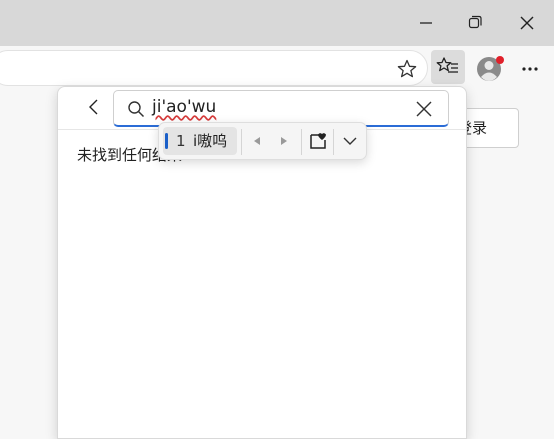 Image resolution: width=554 pixels, height=439 pixels. I want to click on ime-candidate-window: 1 i嗷呜, so click(262, 141).